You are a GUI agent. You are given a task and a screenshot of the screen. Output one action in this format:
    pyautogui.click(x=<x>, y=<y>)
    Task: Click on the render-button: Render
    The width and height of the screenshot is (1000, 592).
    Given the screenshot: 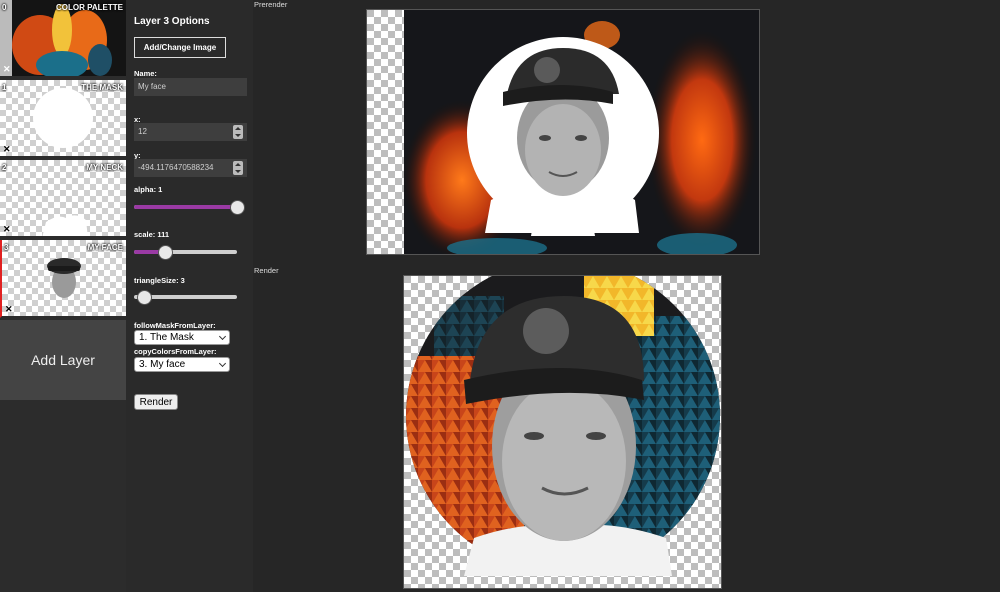 What is the action you would take?
    pyautogui.click(x=156, y=402)
    